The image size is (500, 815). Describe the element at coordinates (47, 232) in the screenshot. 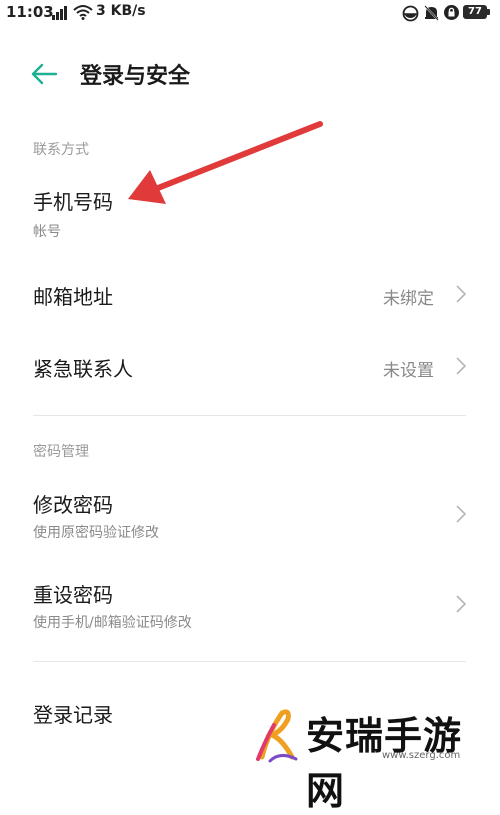

I see `row-subtitle: 帐号` at that location.